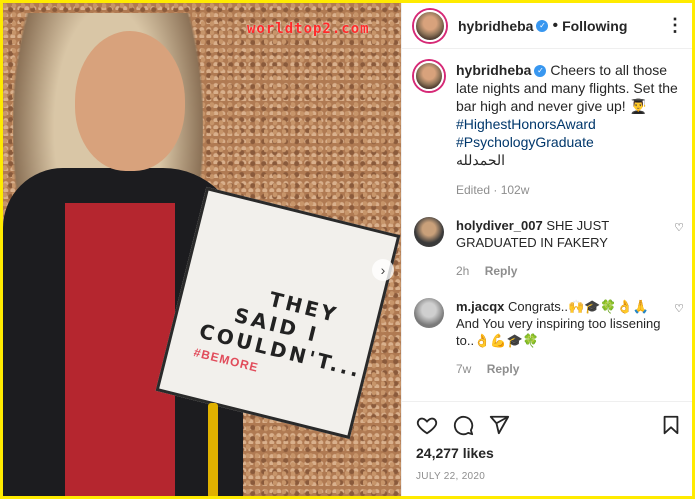 Image resolution: width=695 pixels, height=499 pixels. Describe the element at coordinates (130, 101) in the screenshot. I see `face-shape` at that location.